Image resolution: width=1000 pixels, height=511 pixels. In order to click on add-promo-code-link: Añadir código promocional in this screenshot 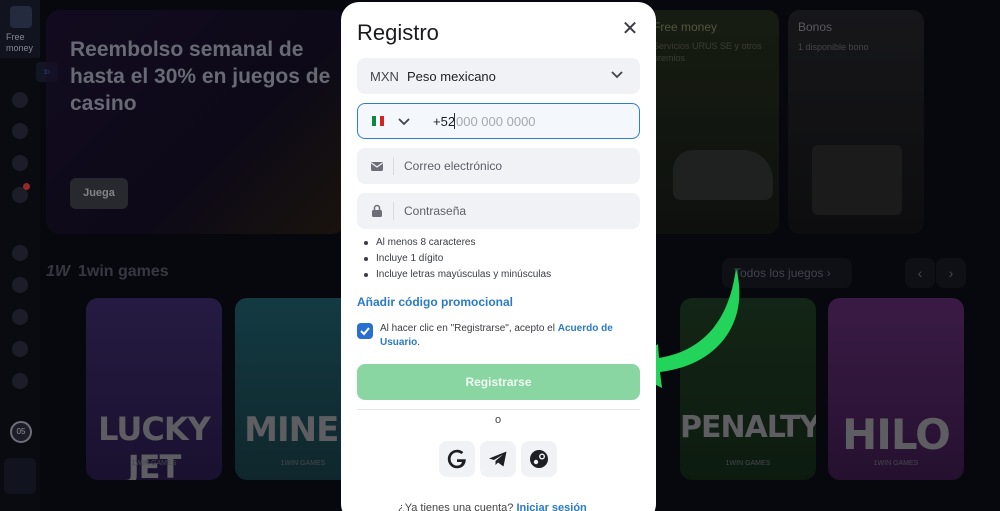, I will do `click(435, 302)`.